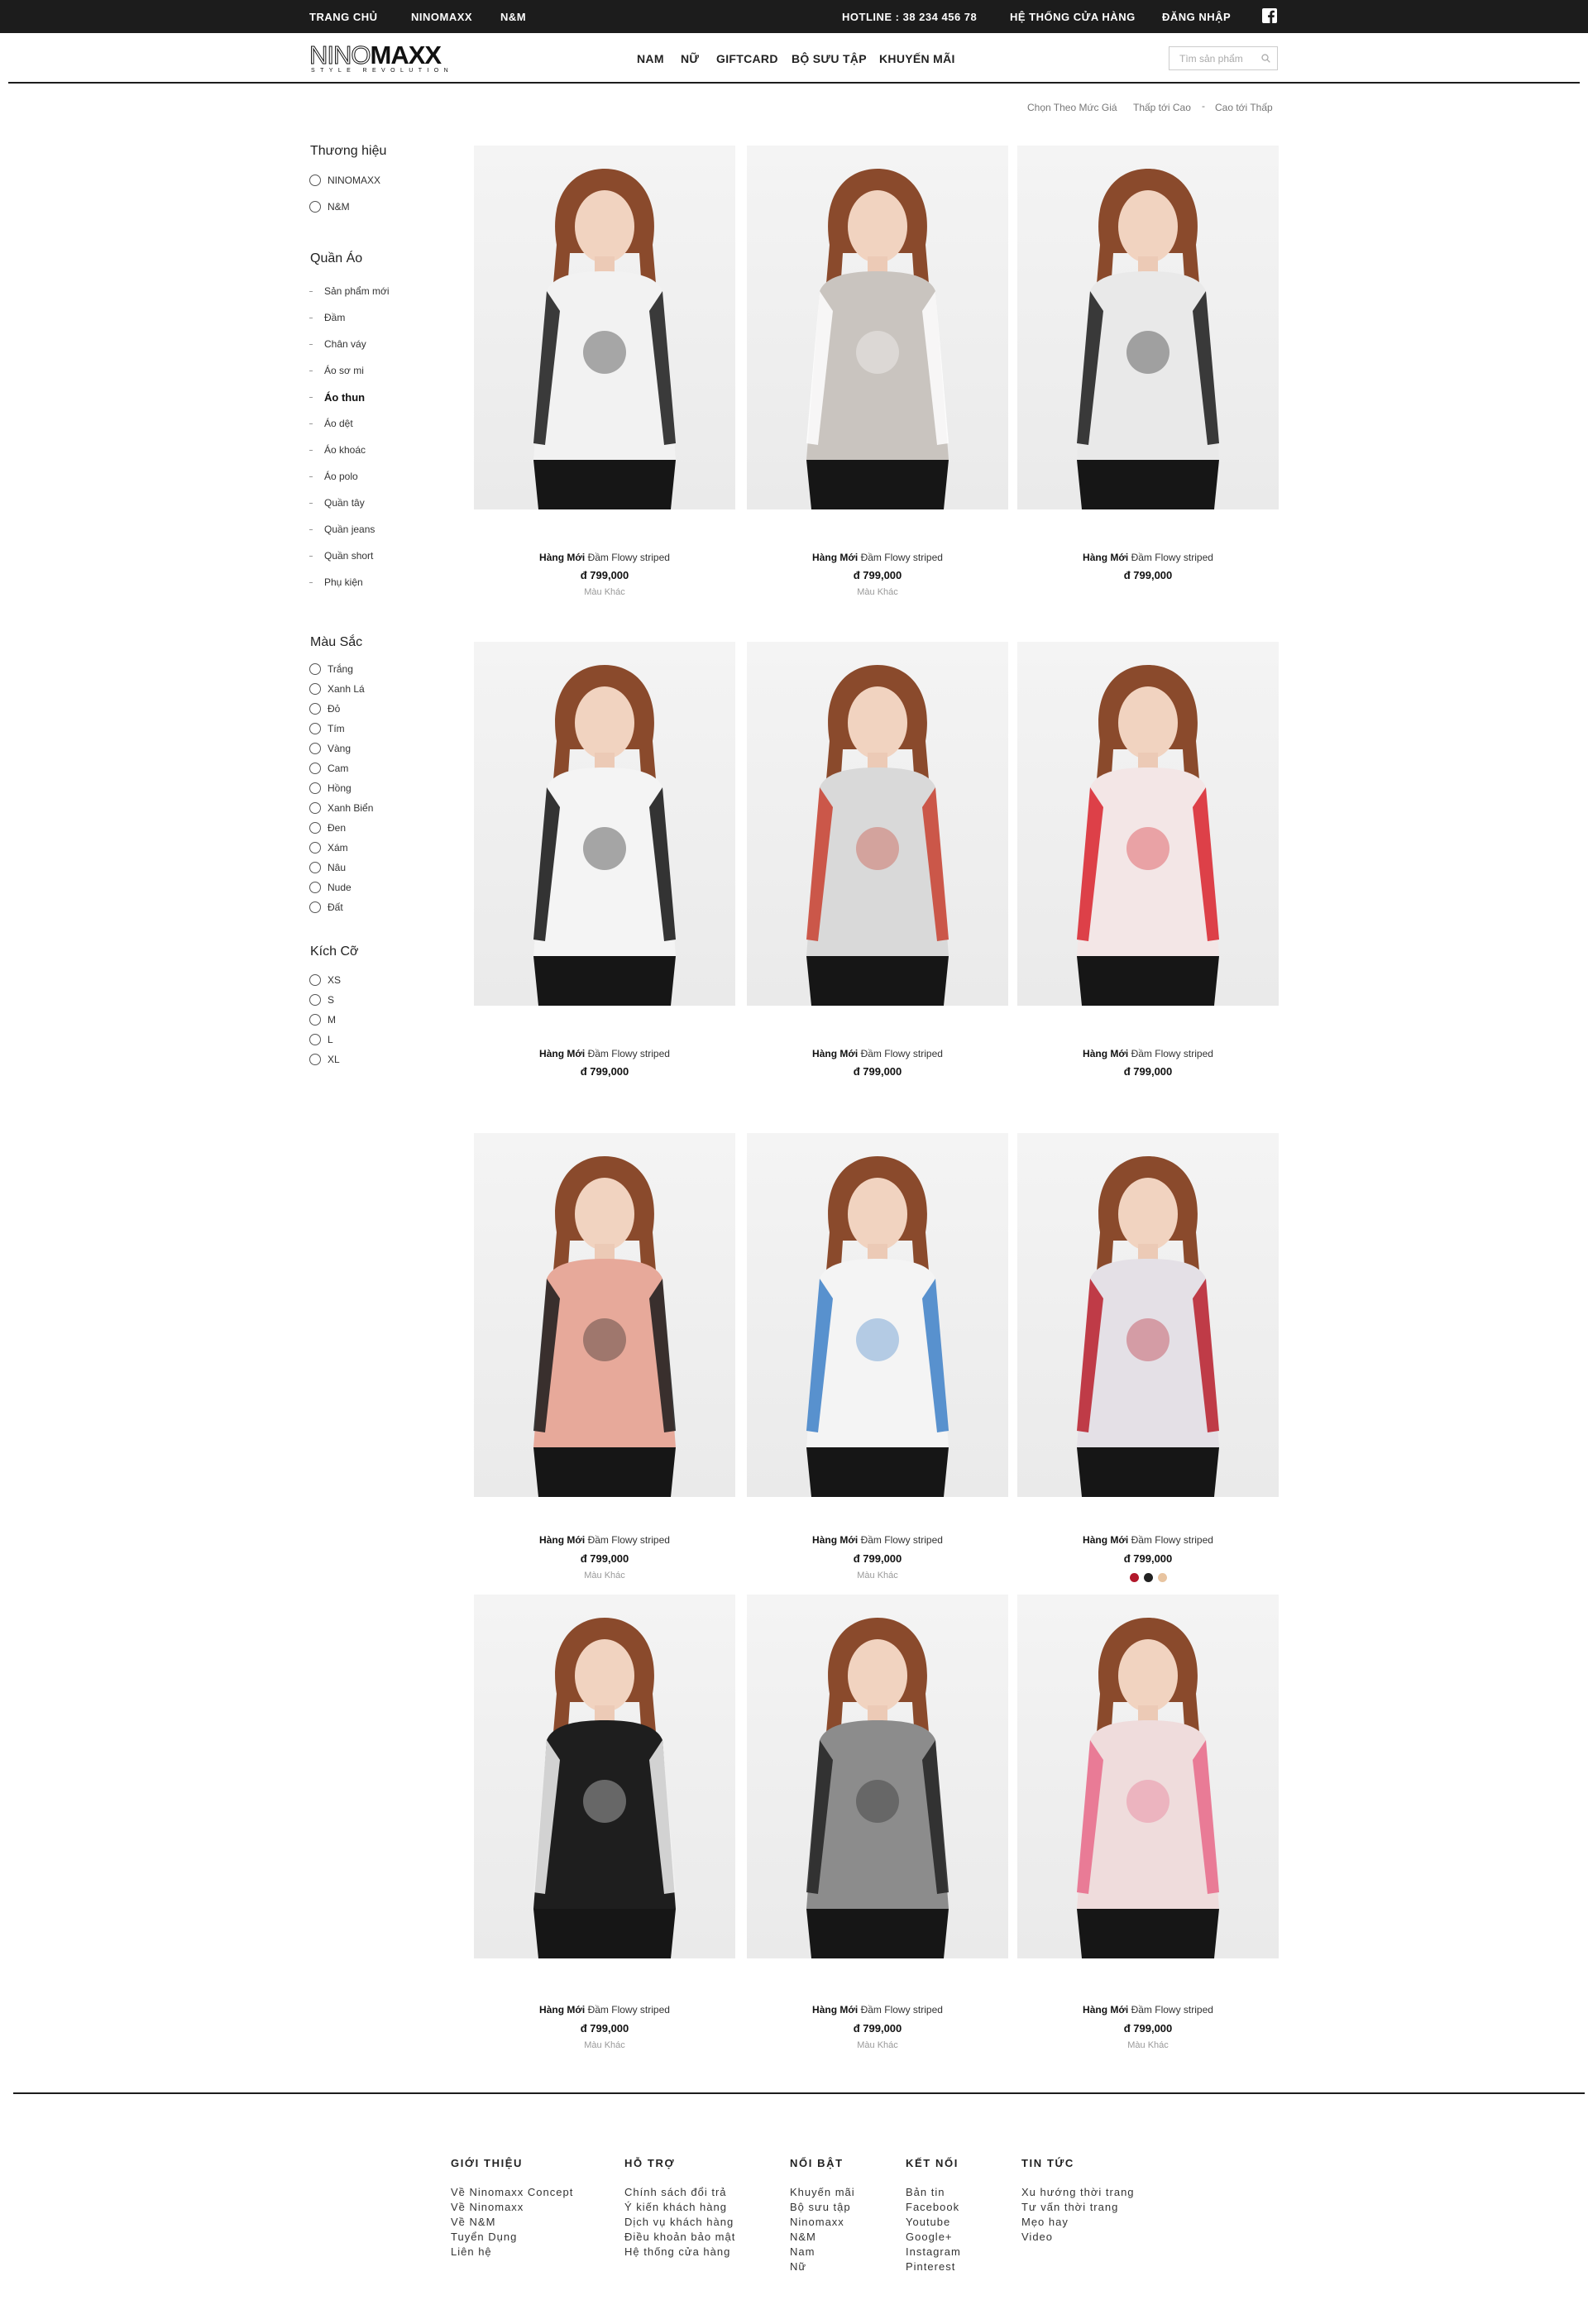 The image size is (1588, 2324). Describe the element at coordinates (1078, 2207) in the screenshot. I see `footer-link: Tư vấn thời trang` at that location.